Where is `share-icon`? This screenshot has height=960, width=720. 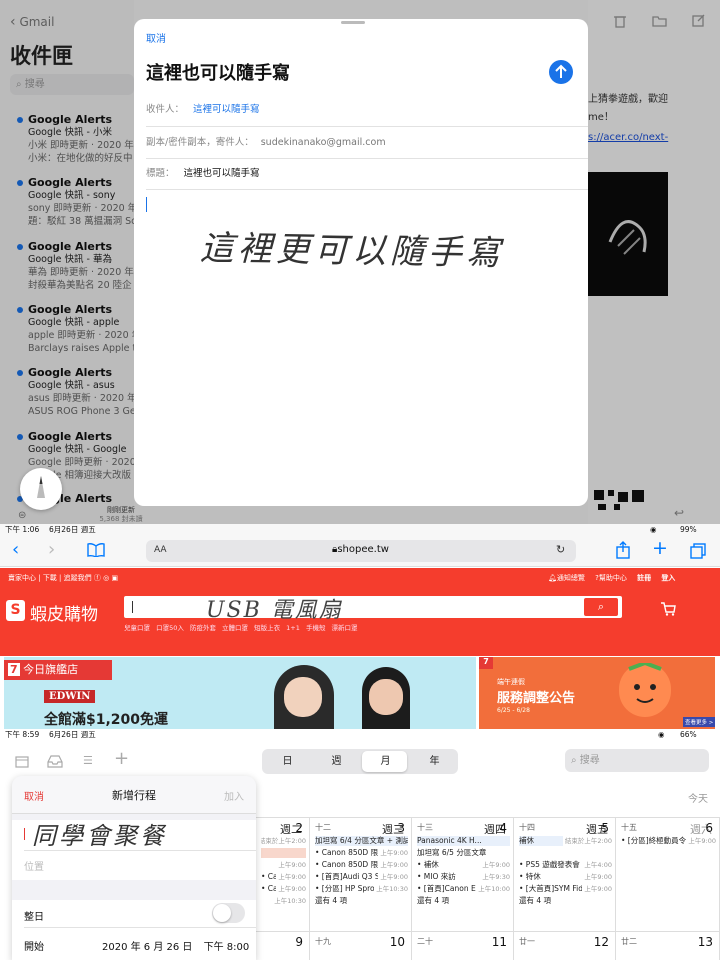
share-icon is located at coordinates (623, 550).